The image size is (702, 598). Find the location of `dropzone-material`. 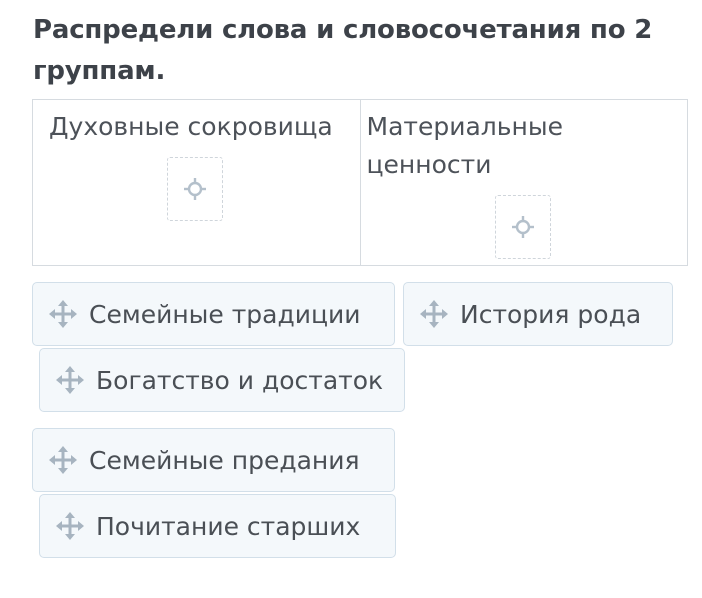

dropzone-material is located at coordinates (522, 227).